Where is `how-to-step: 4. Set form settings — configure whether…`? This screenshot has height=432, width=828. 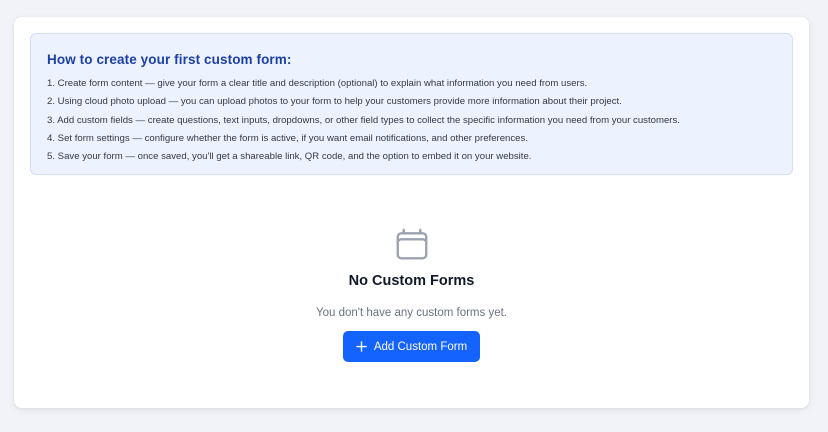
how-to-step: 4. Set form settings — configure whether… is located at coordinates (287, 138).